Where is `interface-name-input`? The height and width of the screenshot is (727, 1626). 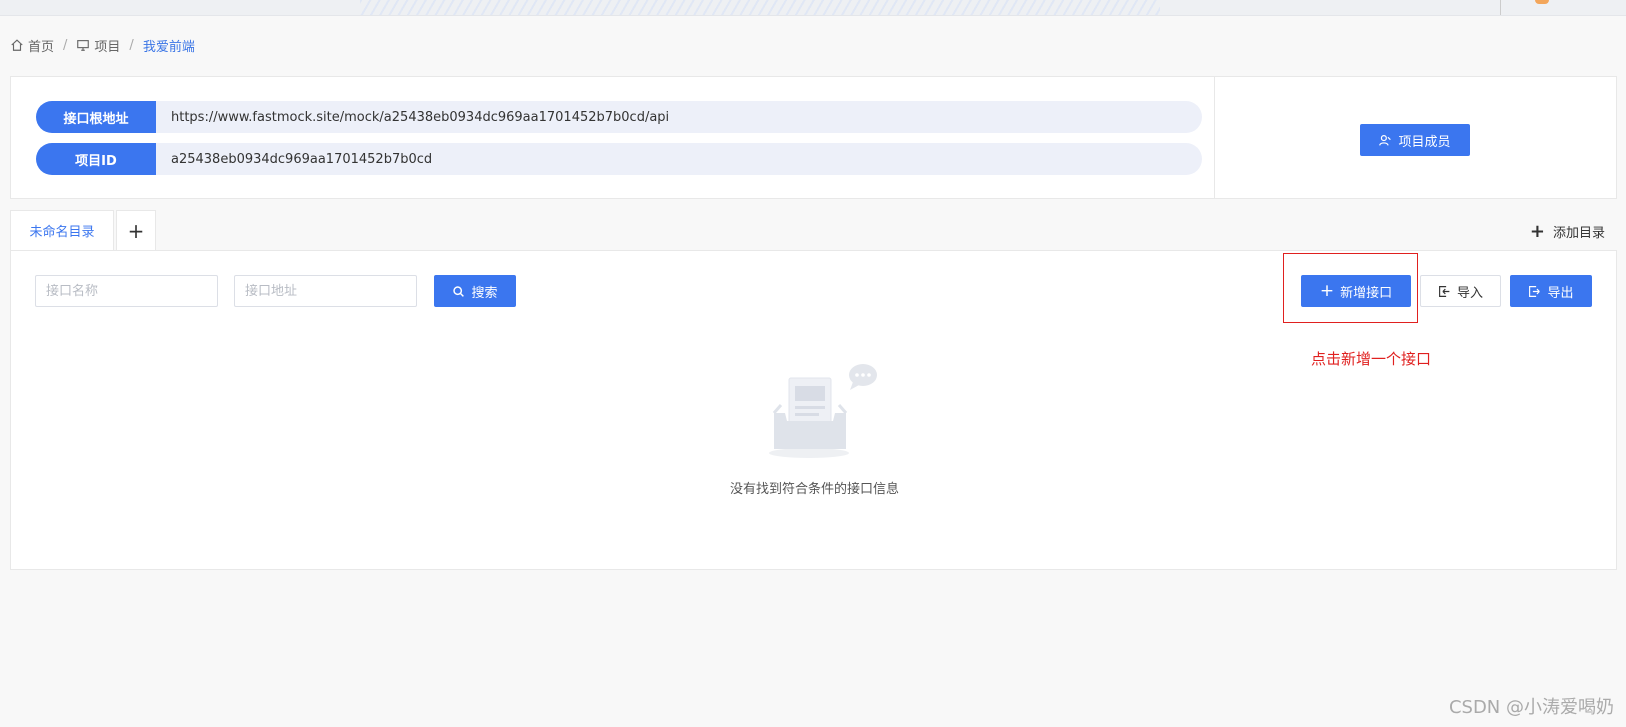
interface-name-input is located at coordinates (126, 291).